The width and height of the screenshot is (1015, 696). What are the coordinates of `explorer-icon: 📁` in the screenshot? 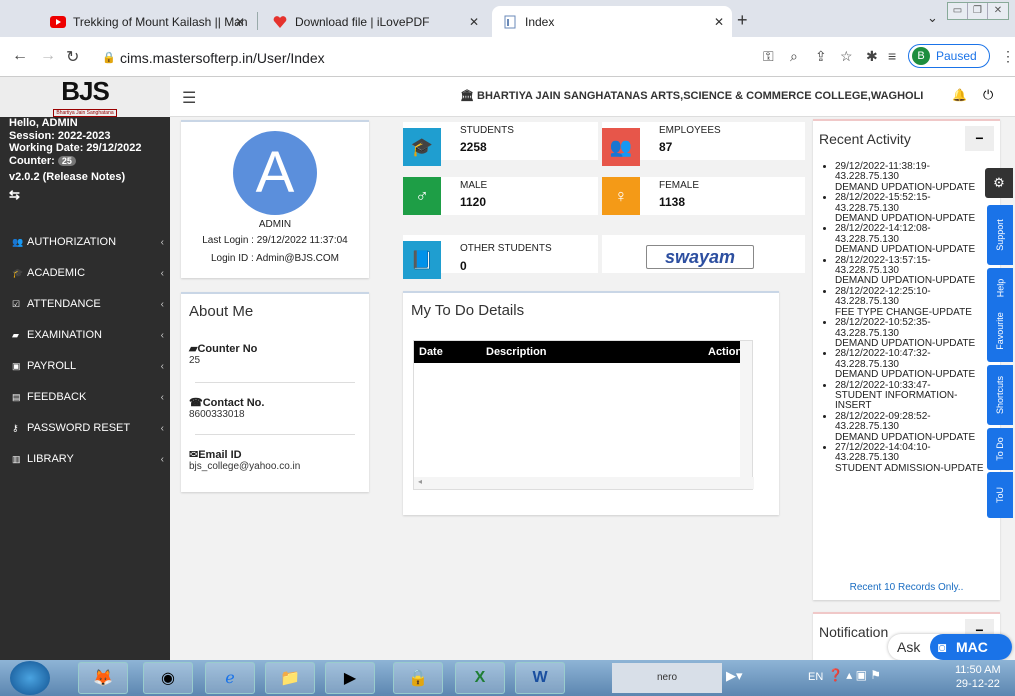 It's located at (290, 678).